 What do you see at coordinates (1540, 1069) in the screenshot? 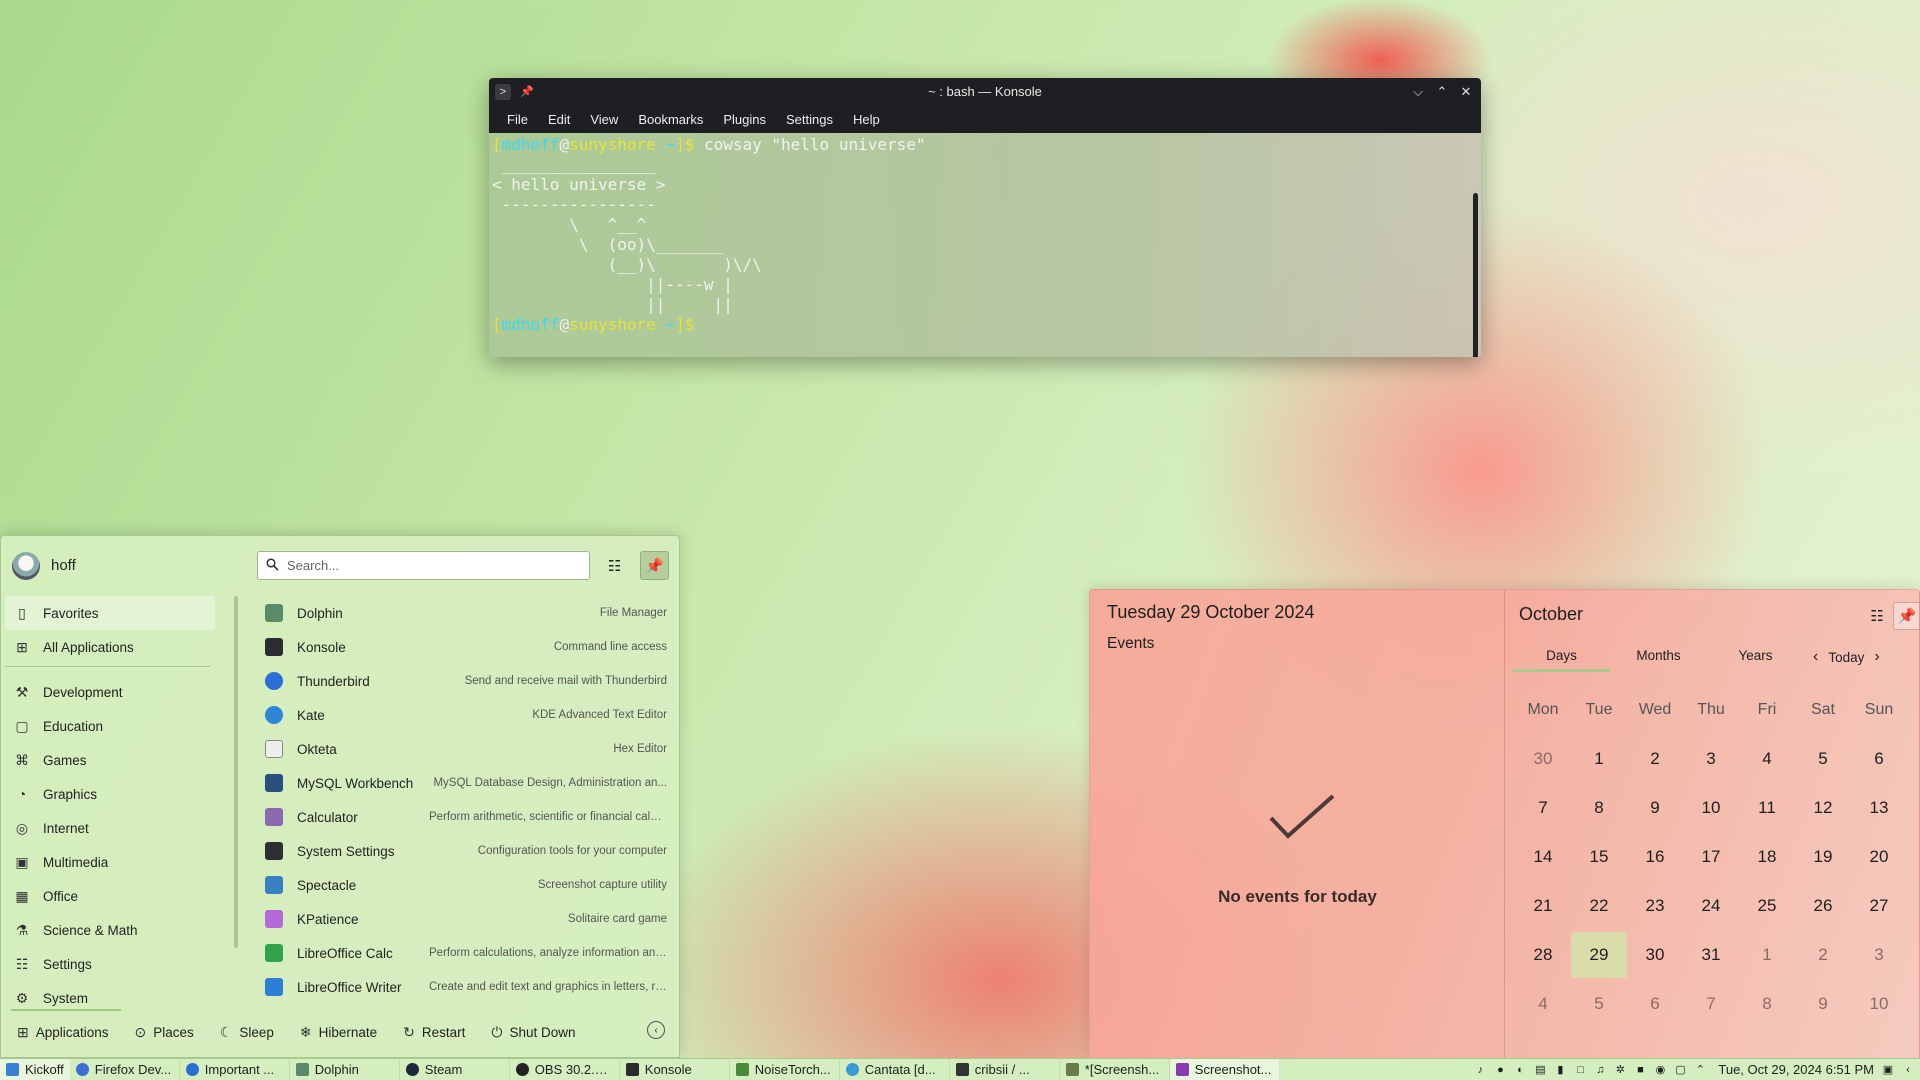
I see `clipboard-icon: ▤` at bounding box center [1540, 1069].